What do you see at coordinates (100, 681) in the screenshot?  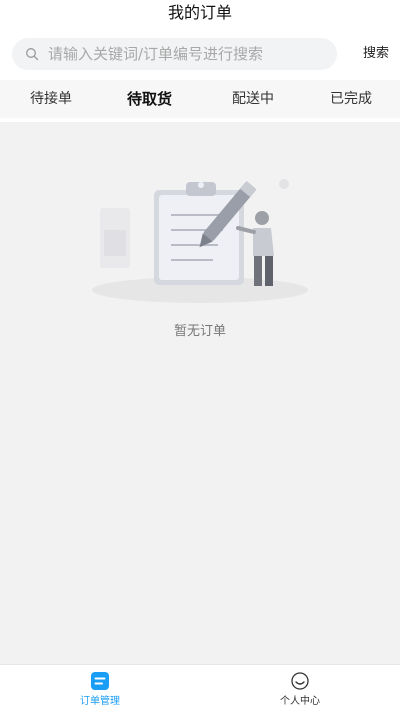 I see `order-list-icon` at bounding box center [100, 681].